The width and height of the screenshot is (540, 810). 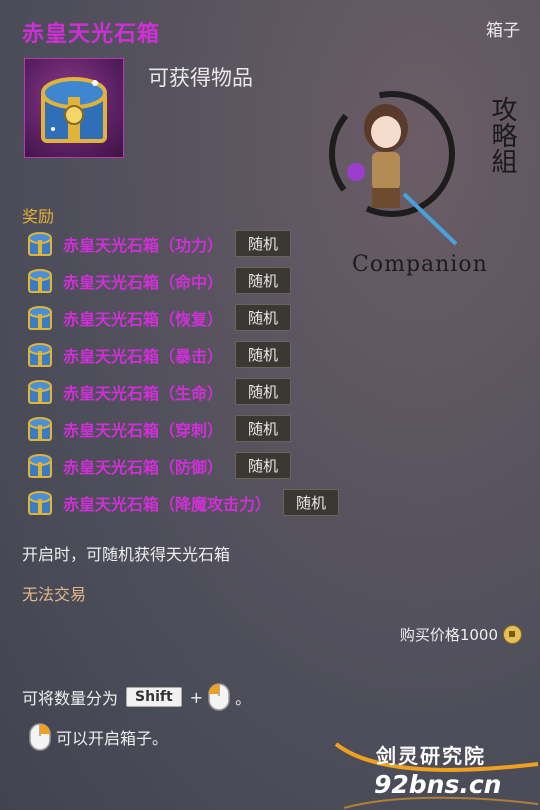 What do you see at coordinates (503, 31) in the screenshot?
I see `item-category: 箱子` at bounding box center [503, 31].